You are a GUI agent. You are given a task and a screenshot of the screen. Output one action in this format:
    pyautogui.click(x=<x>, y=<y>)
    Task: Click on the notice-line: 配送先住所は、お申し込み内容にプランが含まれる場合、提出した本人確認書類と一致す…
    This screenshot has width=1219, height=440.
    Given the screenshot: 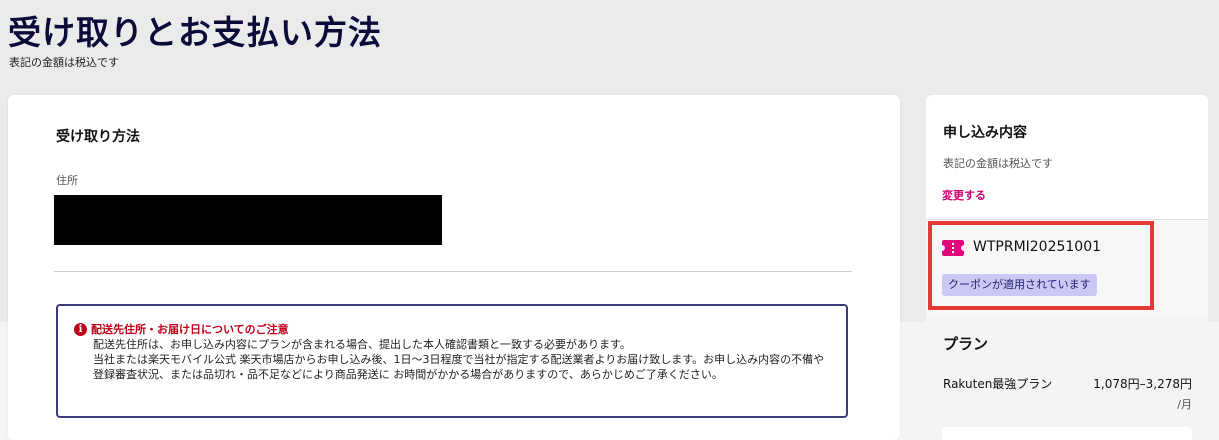 What is the action you would take?
    pyautogui.click(x=362, y=344)
    